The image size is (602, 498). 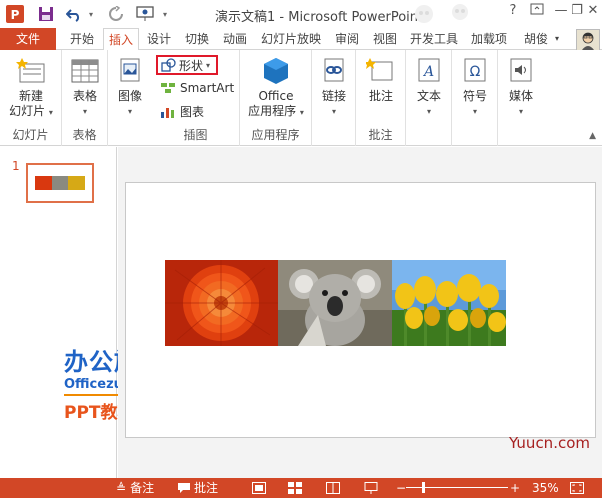 I want to click on group-links: 链接 ▾, so click(x=334, y=98).